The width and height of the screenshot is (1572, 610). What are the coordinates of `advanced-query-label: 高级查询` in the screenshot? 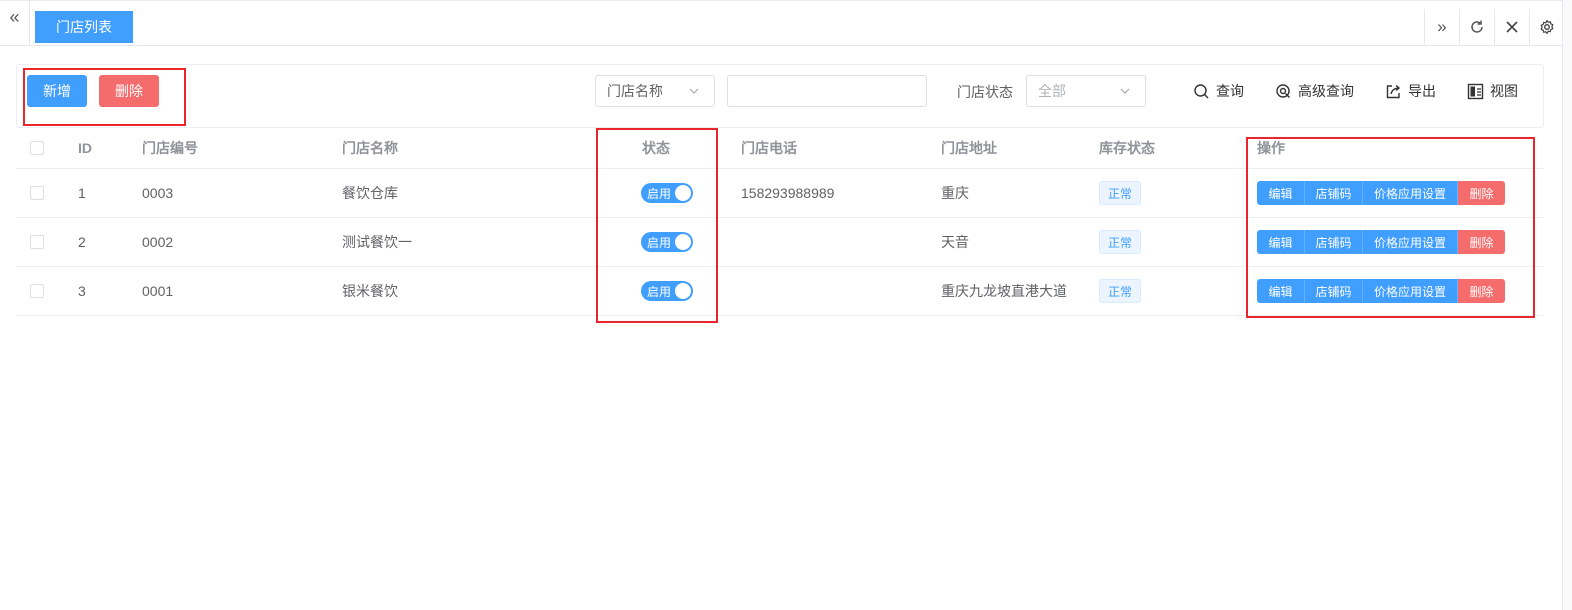 It's located at (1326, 91).